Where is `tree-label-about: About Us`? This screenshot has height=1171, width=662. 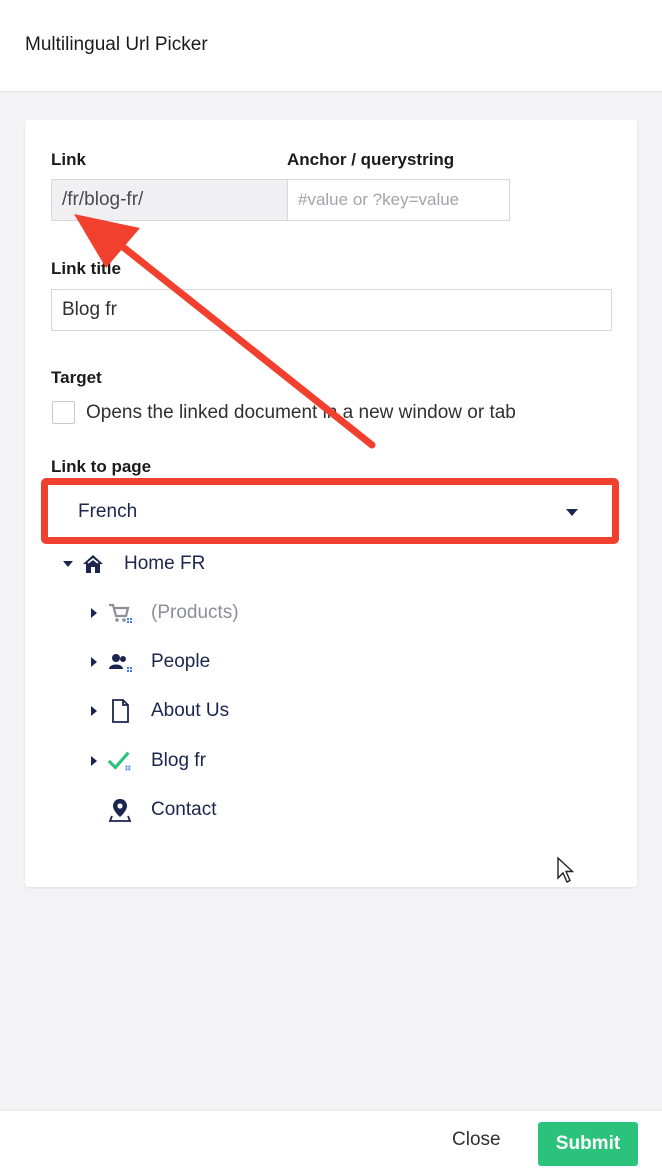
tree-label-about: About Us is located at coordinates (190, 711).